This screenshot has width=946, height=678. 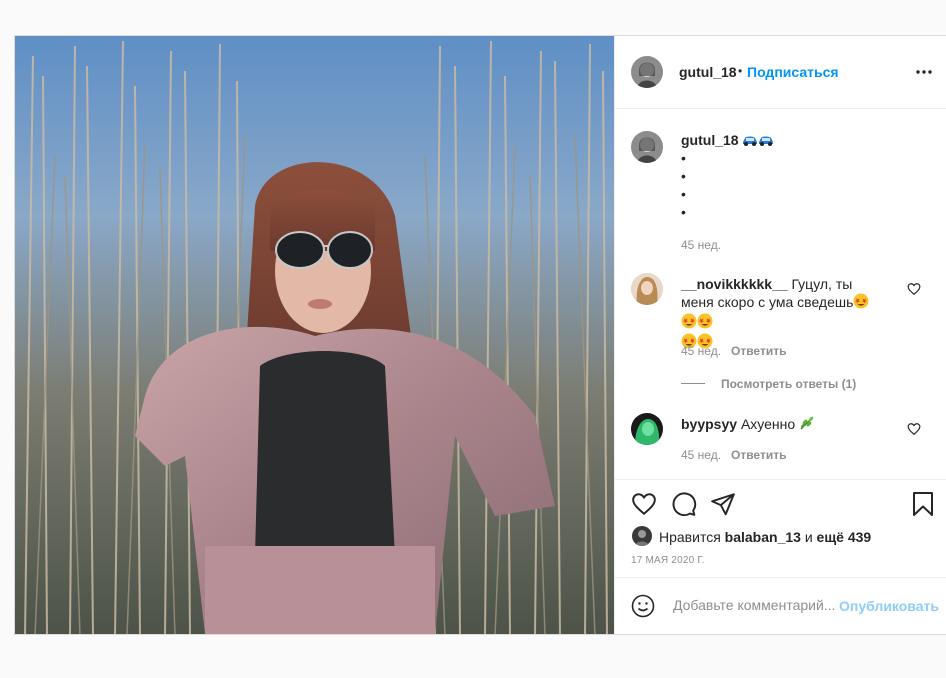 What do you see at coordinates (844, 537) in the screenshot?
I see `likes-count: ещё 439` at bounding box center [844, 537].